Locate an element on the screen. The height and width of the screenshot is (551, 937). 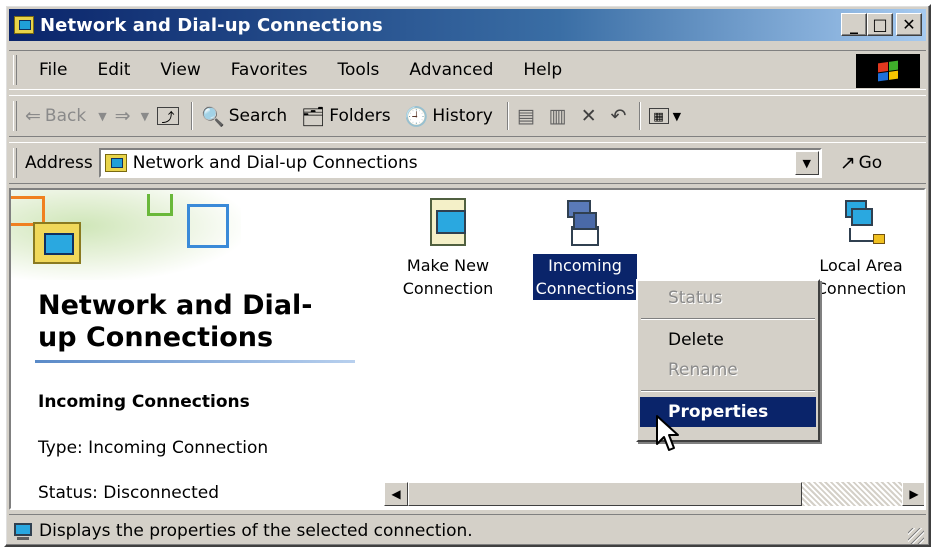
maximize-button: □ is located at coordinates (880, 24).